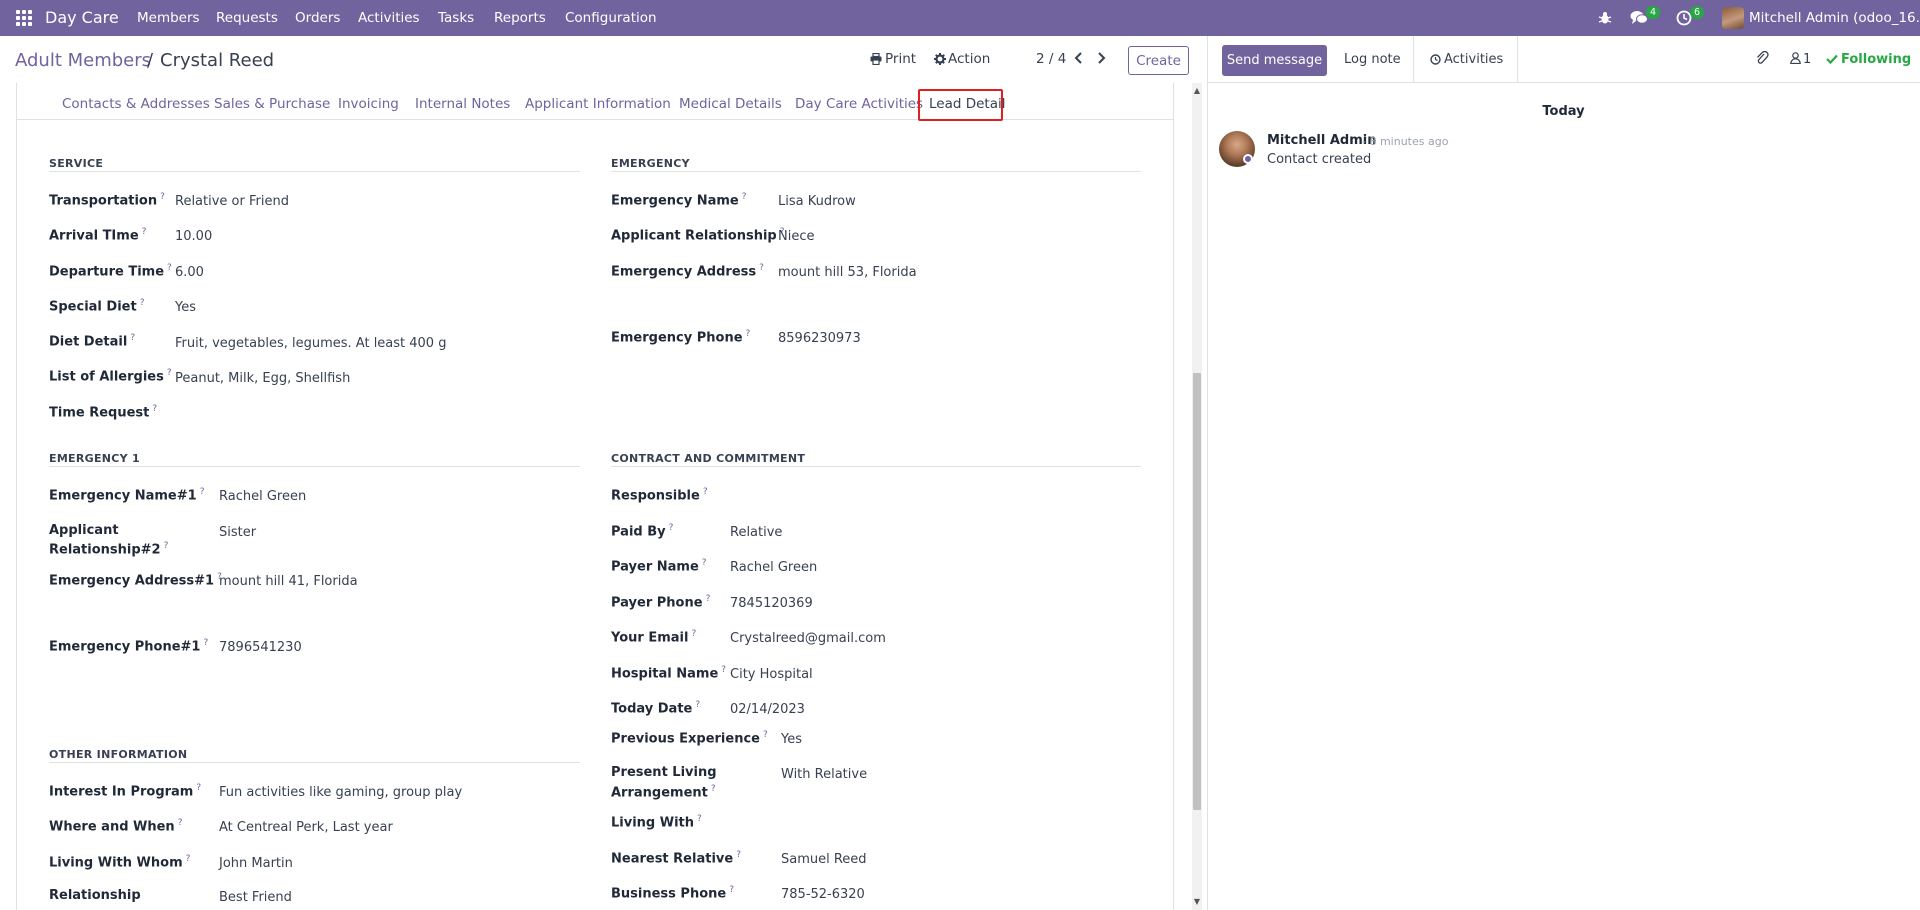 The height and width of the screenshot is (910, 1920). I want to click on label-emergency-address: Emergency Address?, so click(687, 271).